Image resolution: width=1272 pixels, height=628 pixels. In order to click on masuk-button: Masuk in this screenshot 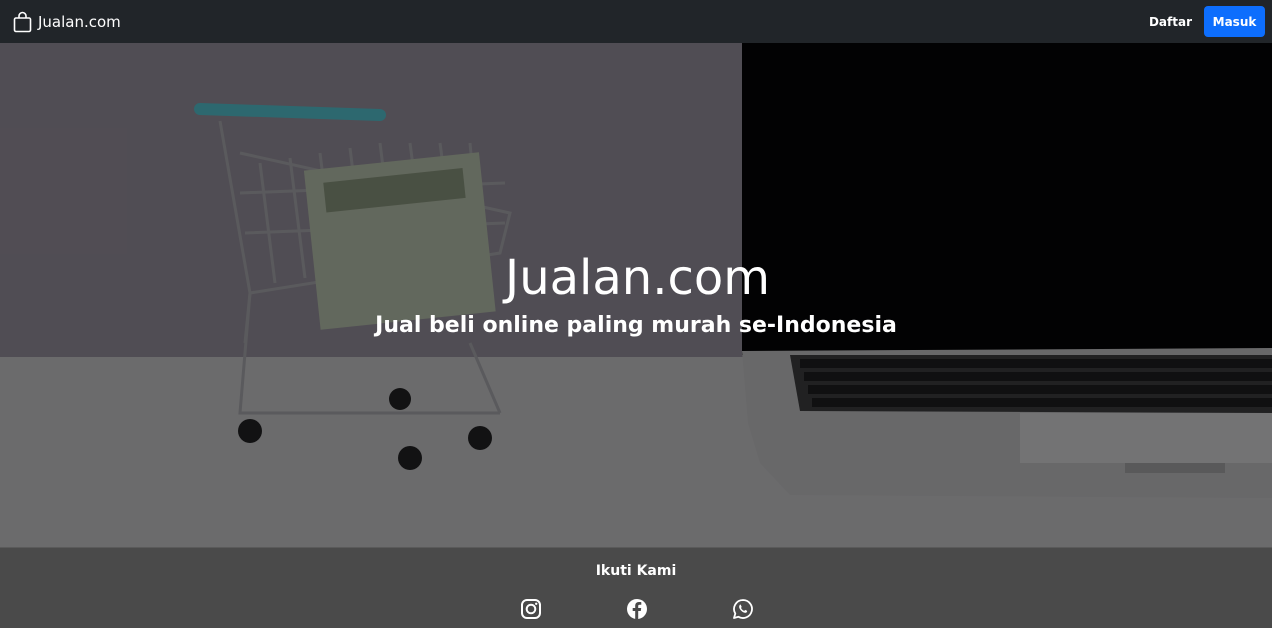, I will do `click(1234, 21)`.